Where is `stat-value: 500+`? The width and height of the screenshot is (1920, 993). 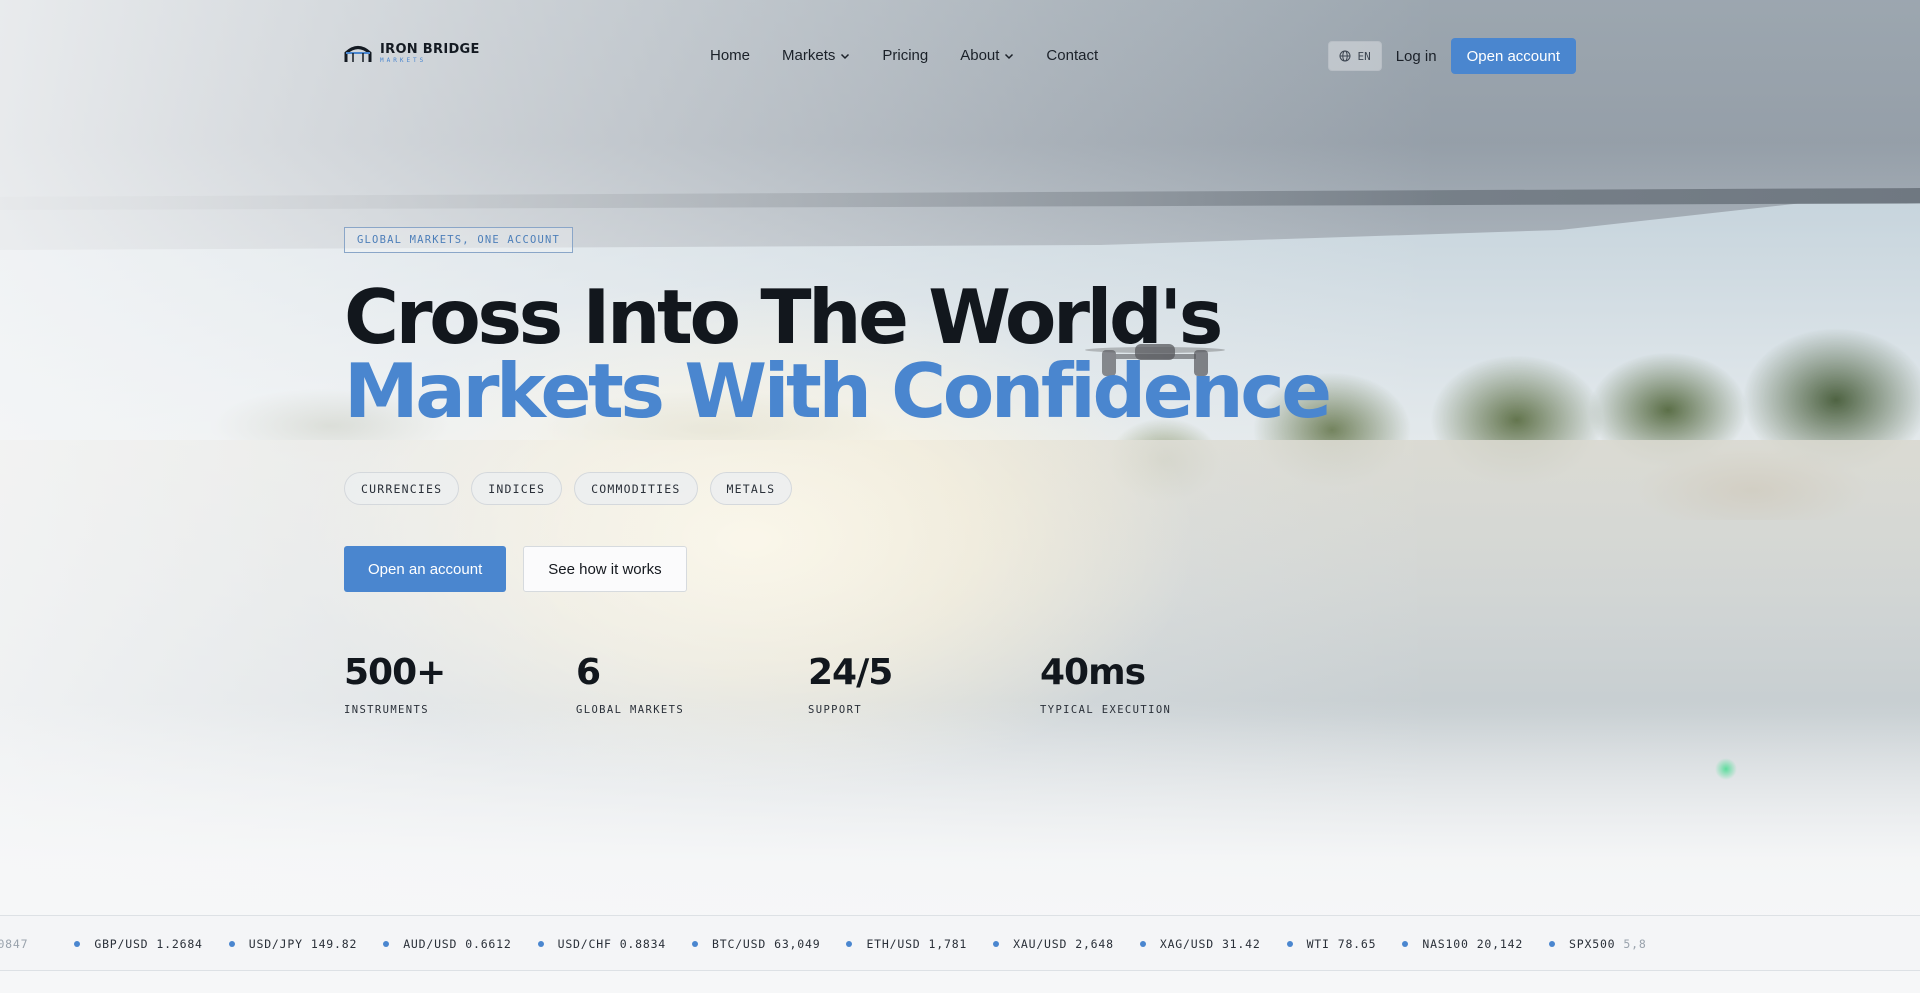
stat-value: 500+ is located at coordinates (395, 672).